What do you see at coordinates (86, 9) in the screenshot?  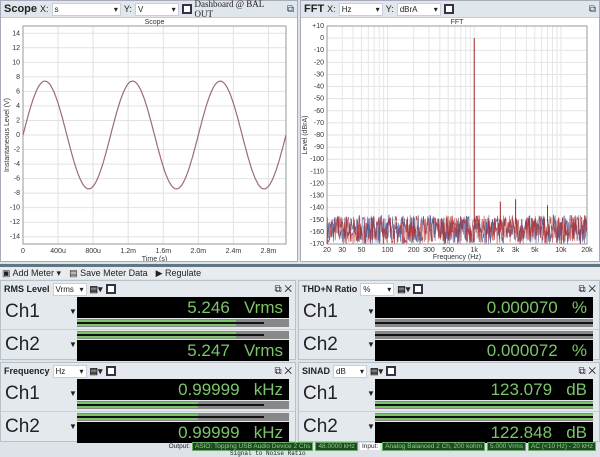 I see `x-unit-select: s ▾` at bounding box center [86, 9].